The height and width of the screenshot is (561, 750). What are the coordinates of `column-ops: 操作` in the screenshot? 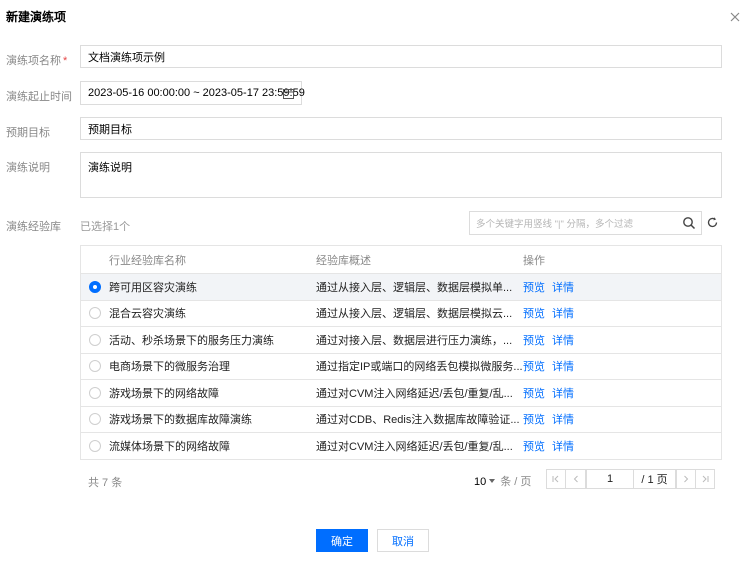 It's located at (534, 260).